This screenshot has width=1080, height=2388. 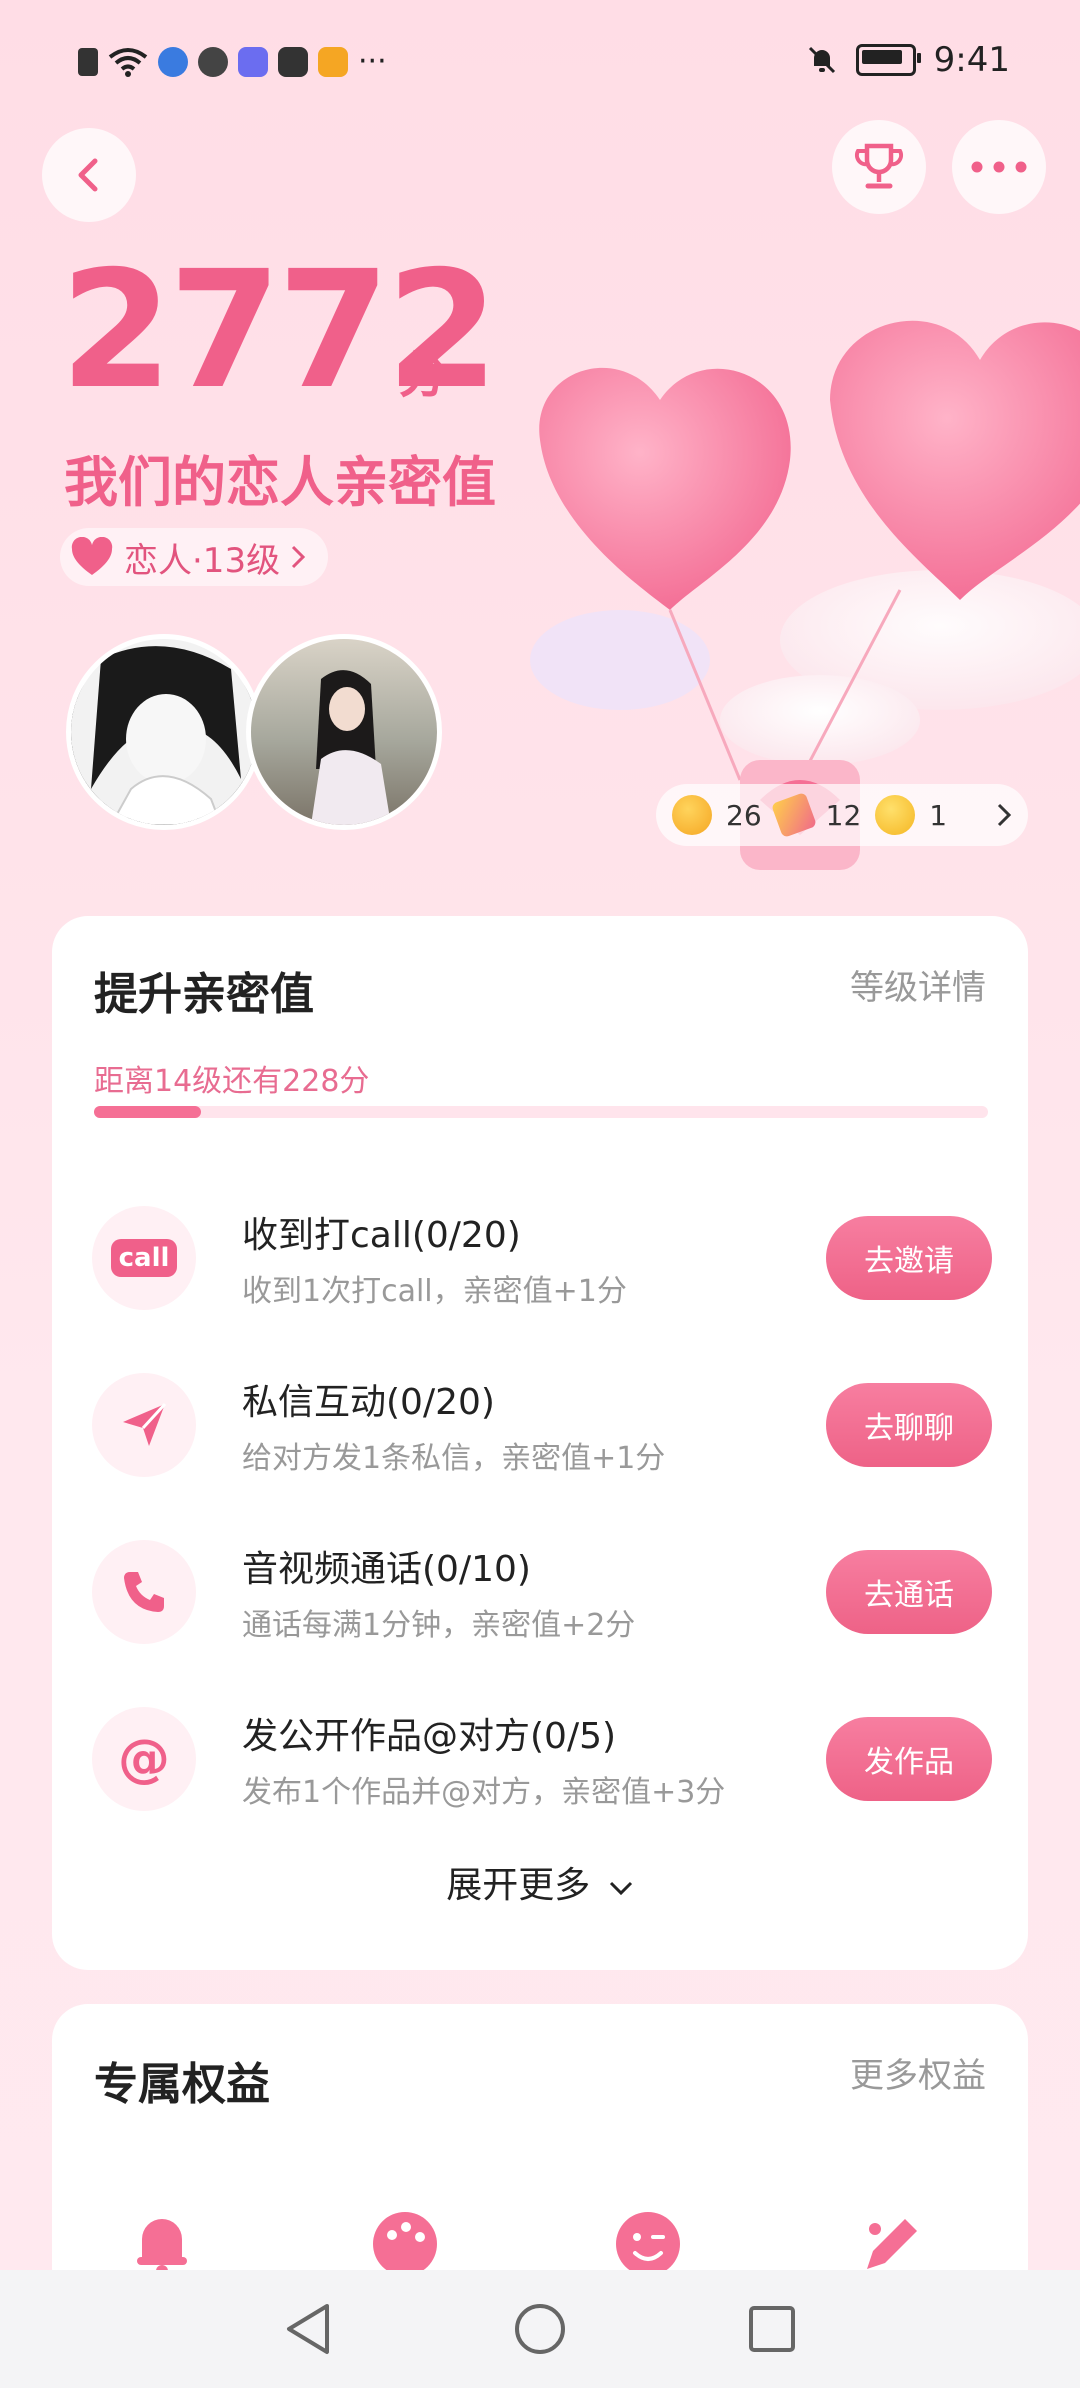 What do you see at coordinates (88, 61) in the screenshot?
I see `alert-icon` at bounding box center [88, 61].